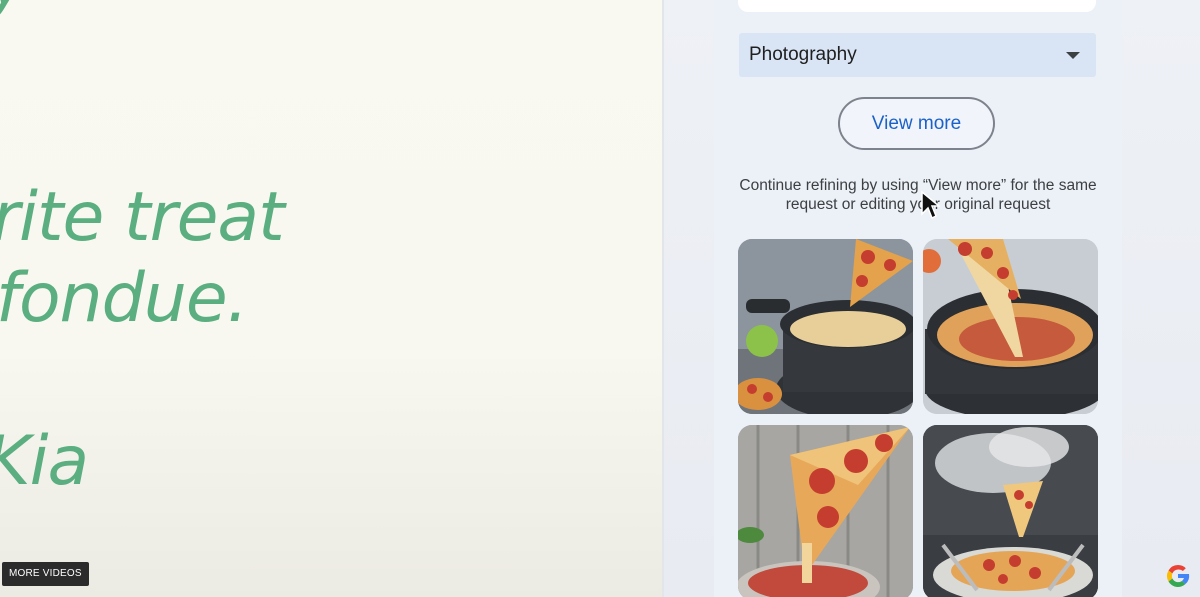 The image size is (1200, 597). Describe the element at coordinates (916, 123) in the screenshot. I see `view-more-button: View more` at that location.